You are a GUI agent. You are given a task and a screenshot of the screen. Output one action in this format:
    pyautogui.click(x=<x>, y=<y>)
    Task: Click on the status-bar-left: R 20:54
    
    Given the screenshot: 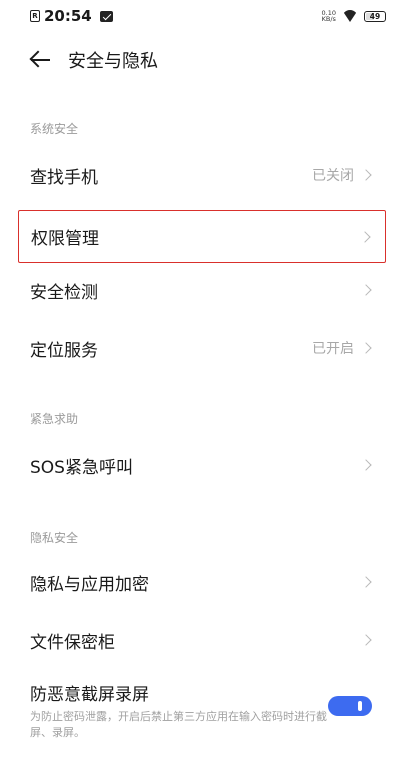 What is the action you would take?
    pyautogui.click(x=71, y=16)
    